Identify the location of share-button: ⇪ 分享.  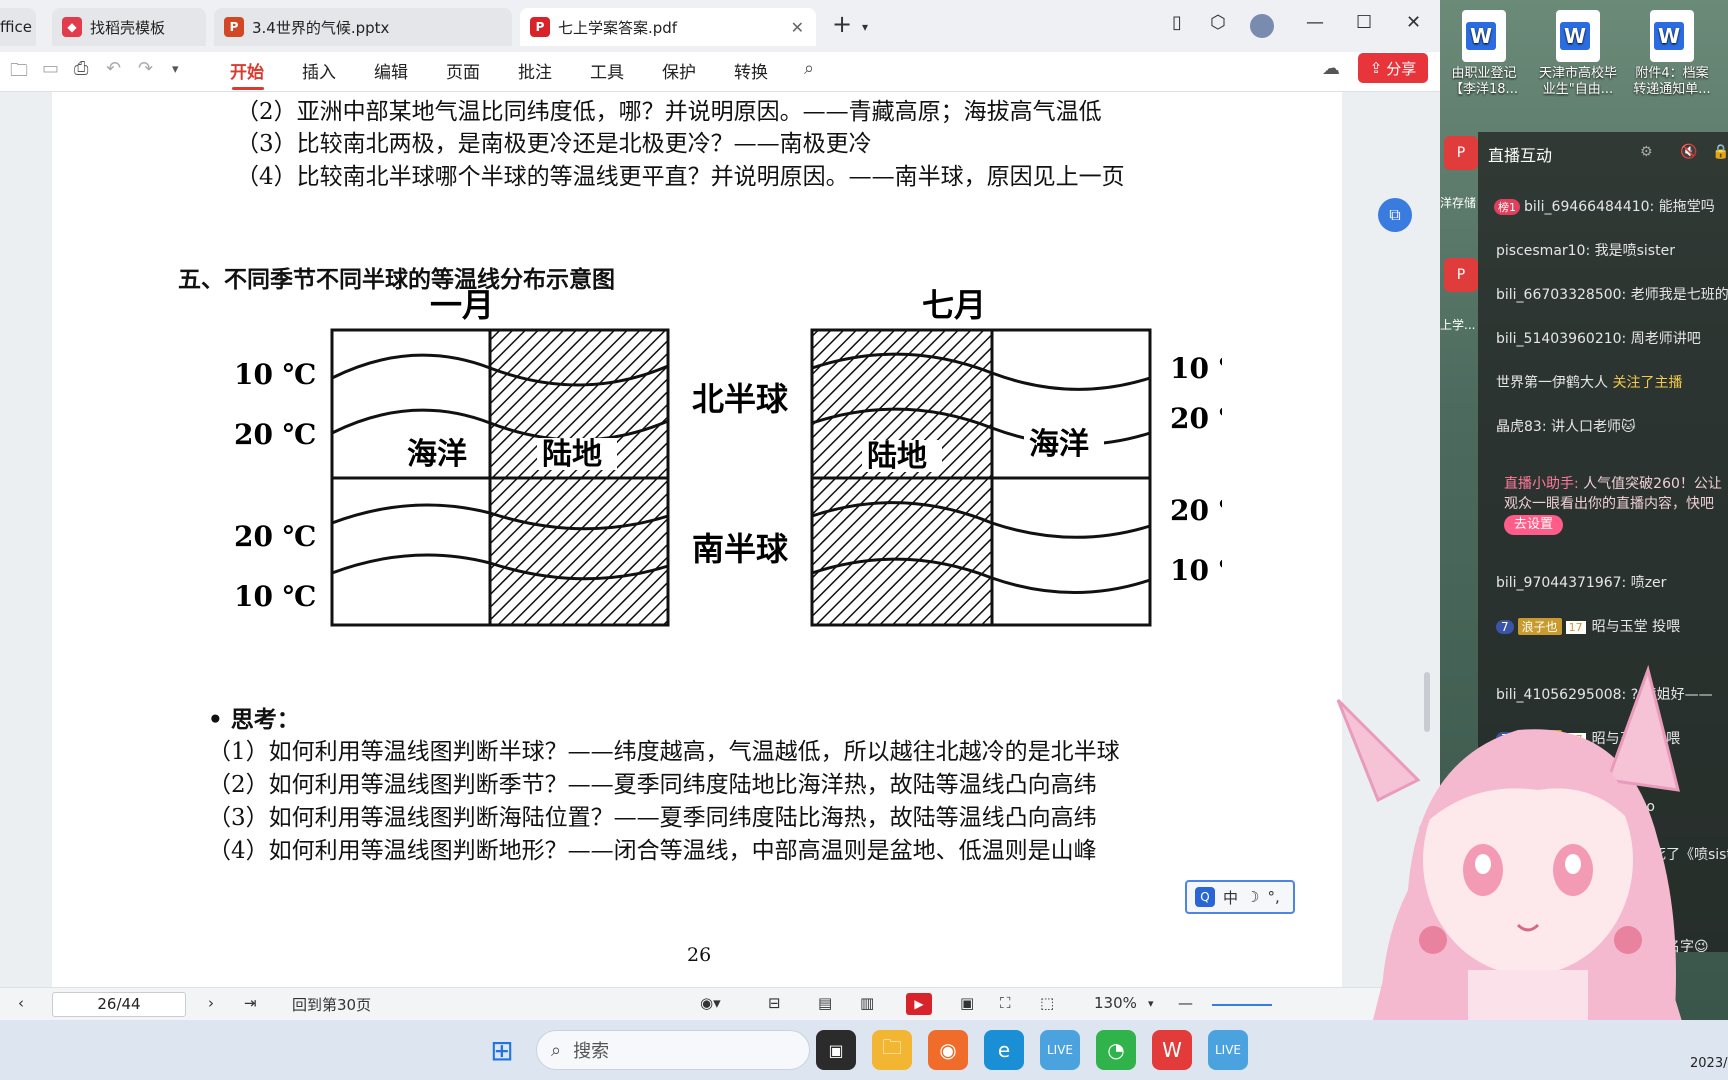
(1393, 68).